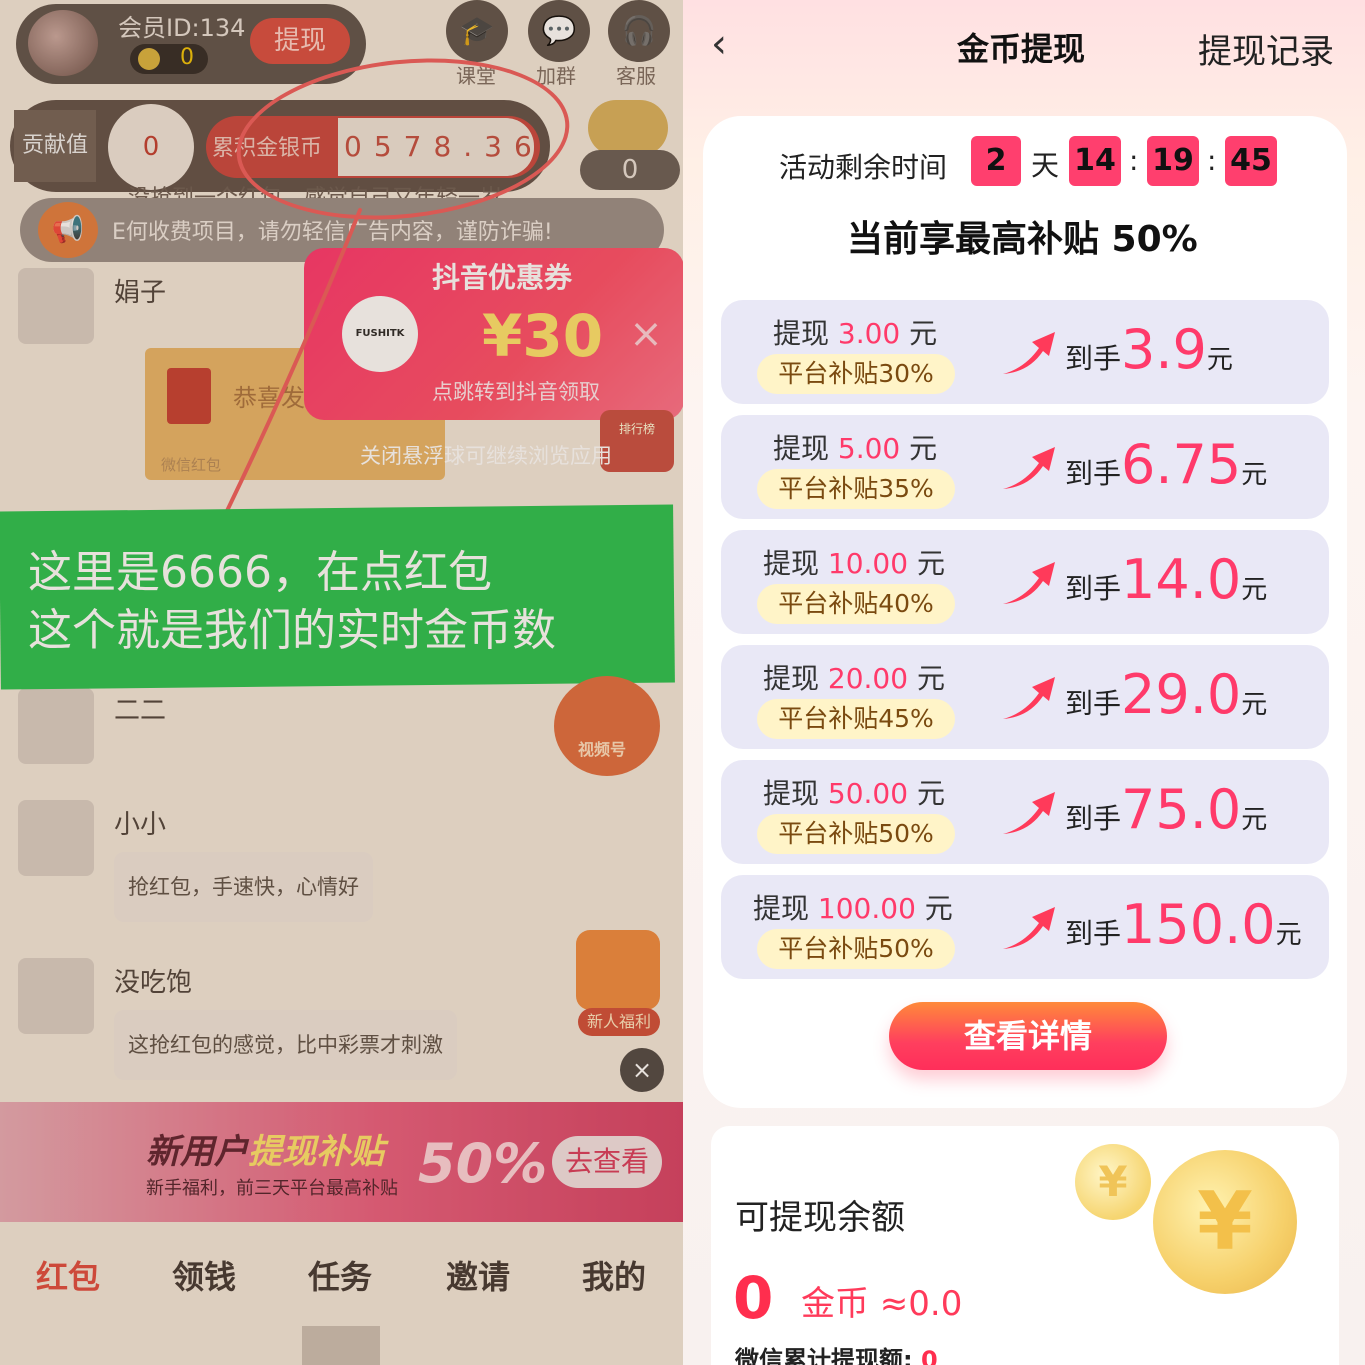 This screenshot has height=1365, width=1365. What do you see at coordinates (243, 887) in the screenshot?
I see `chat-bubble: 抢红包，手速快，心情好` at bounding box center [243, 887].